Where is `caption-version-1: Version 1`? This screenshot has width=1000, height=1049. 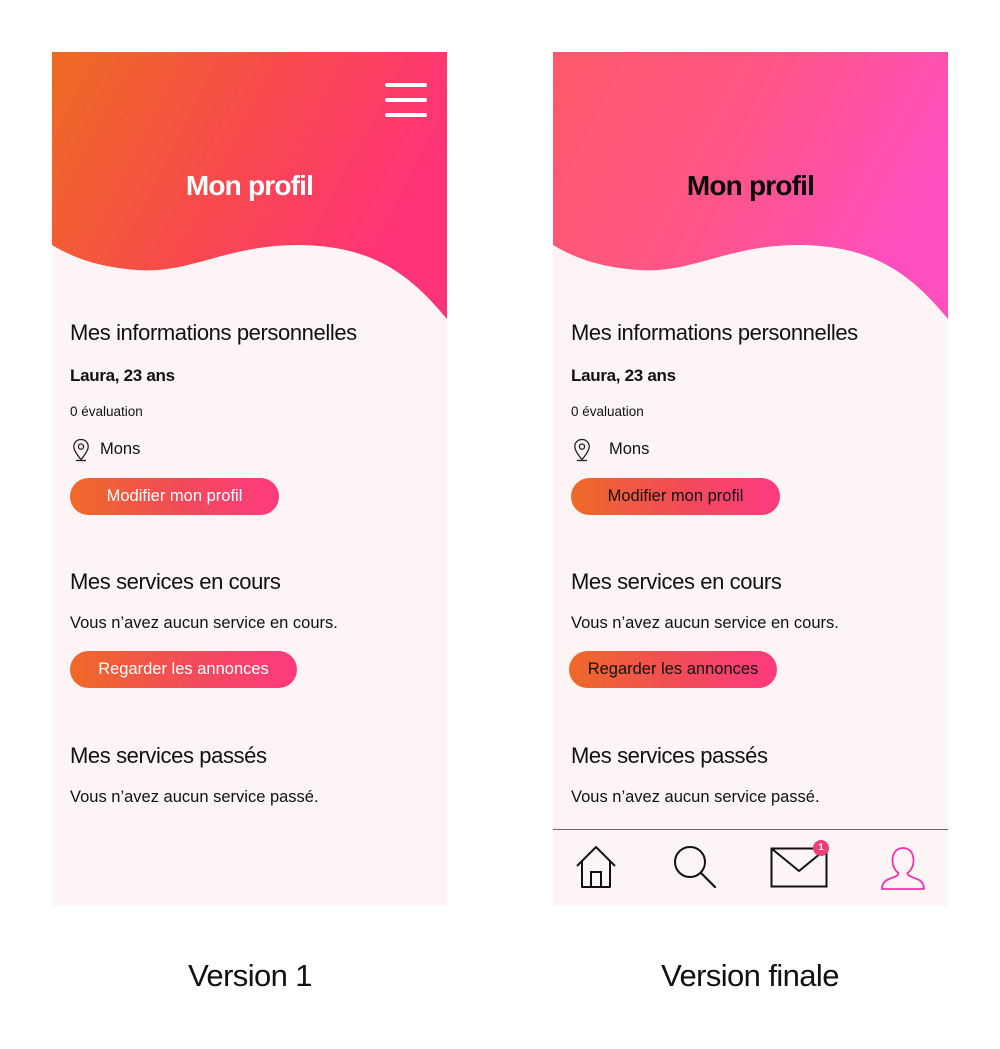
caption-version-1: Version 1 is located at coordinates (250, 975).